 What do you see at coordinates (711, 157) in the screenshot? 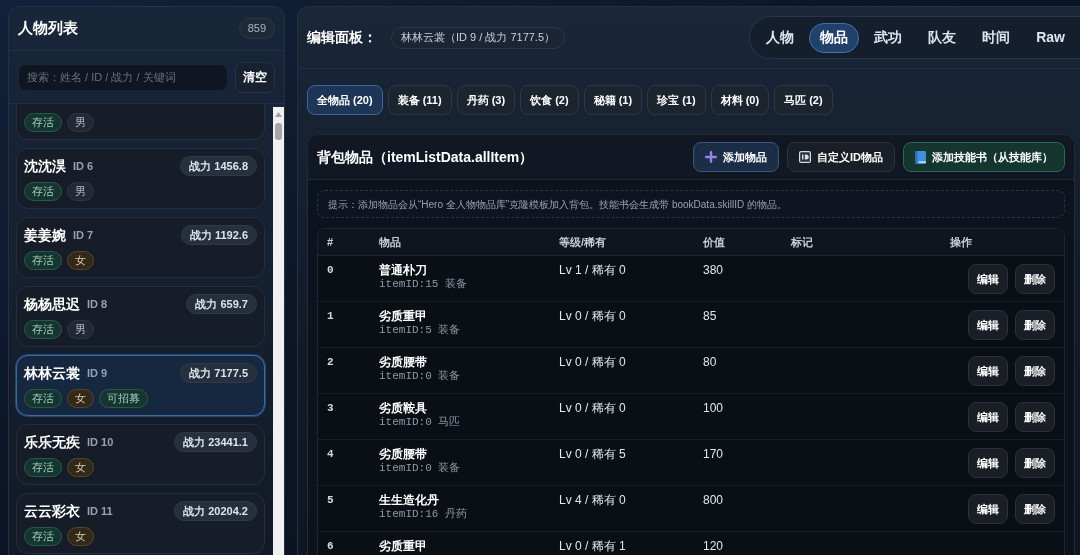
I see `plus-icon` at bounding box center [711, 157].